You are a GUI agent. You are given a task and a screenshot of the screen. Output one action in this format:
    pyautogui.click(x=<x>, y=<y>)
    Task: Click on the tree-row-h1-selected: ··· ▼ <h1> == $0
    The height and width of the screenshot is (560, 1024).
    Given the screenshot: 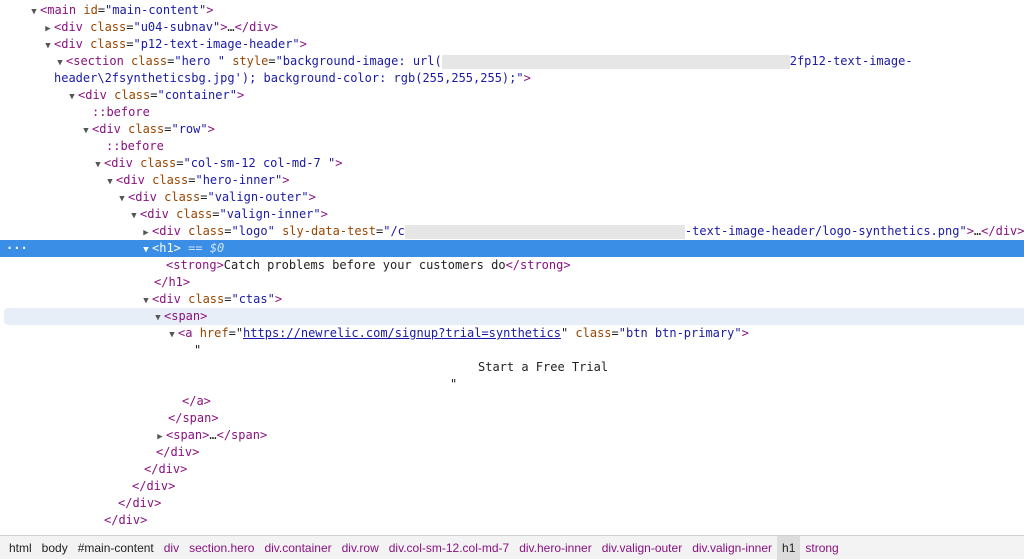 What is the action you would take?
    pyautogui.click(x=512, y=248)
    